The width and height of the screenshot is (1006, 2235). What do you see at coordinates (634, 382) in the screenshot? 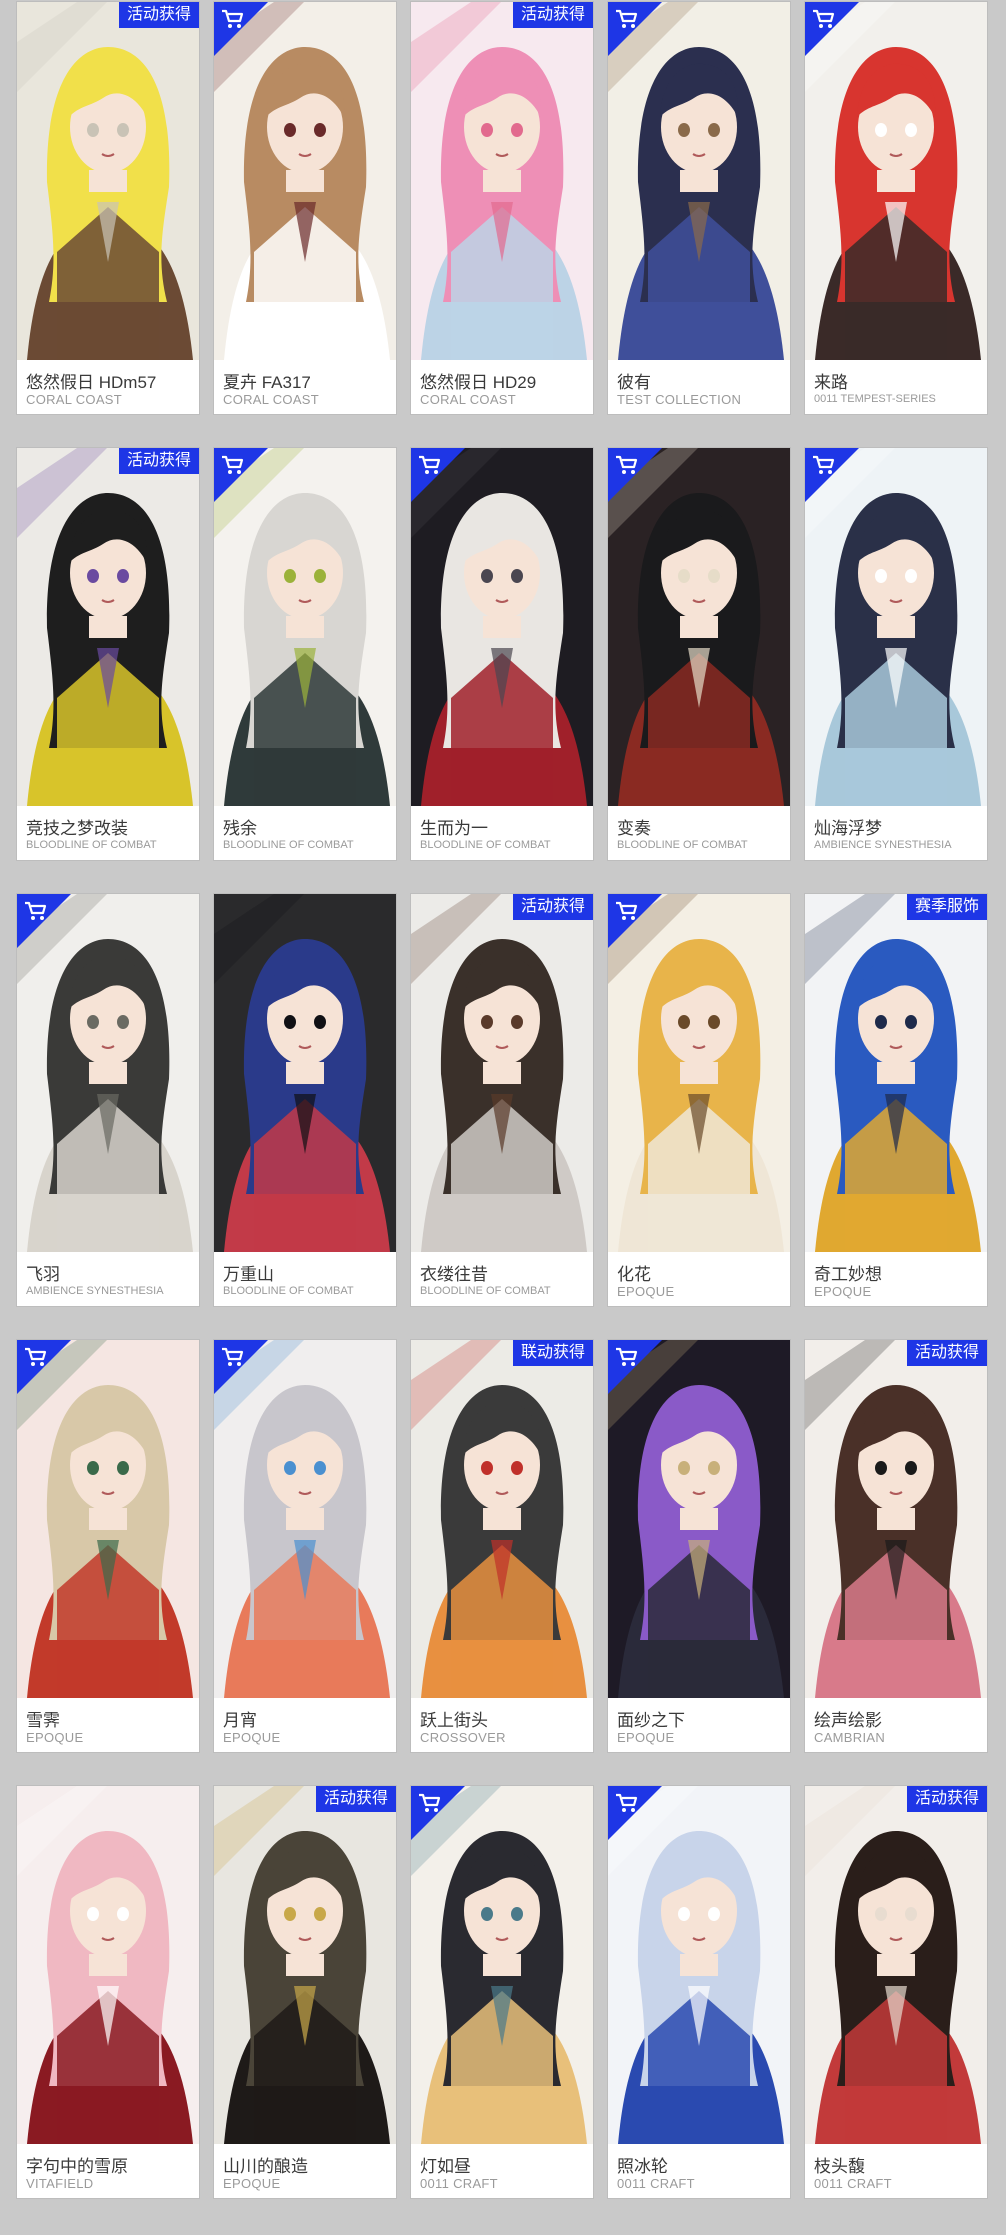
I see `outfit-name: 彼有` at bounding box center [634, 382].